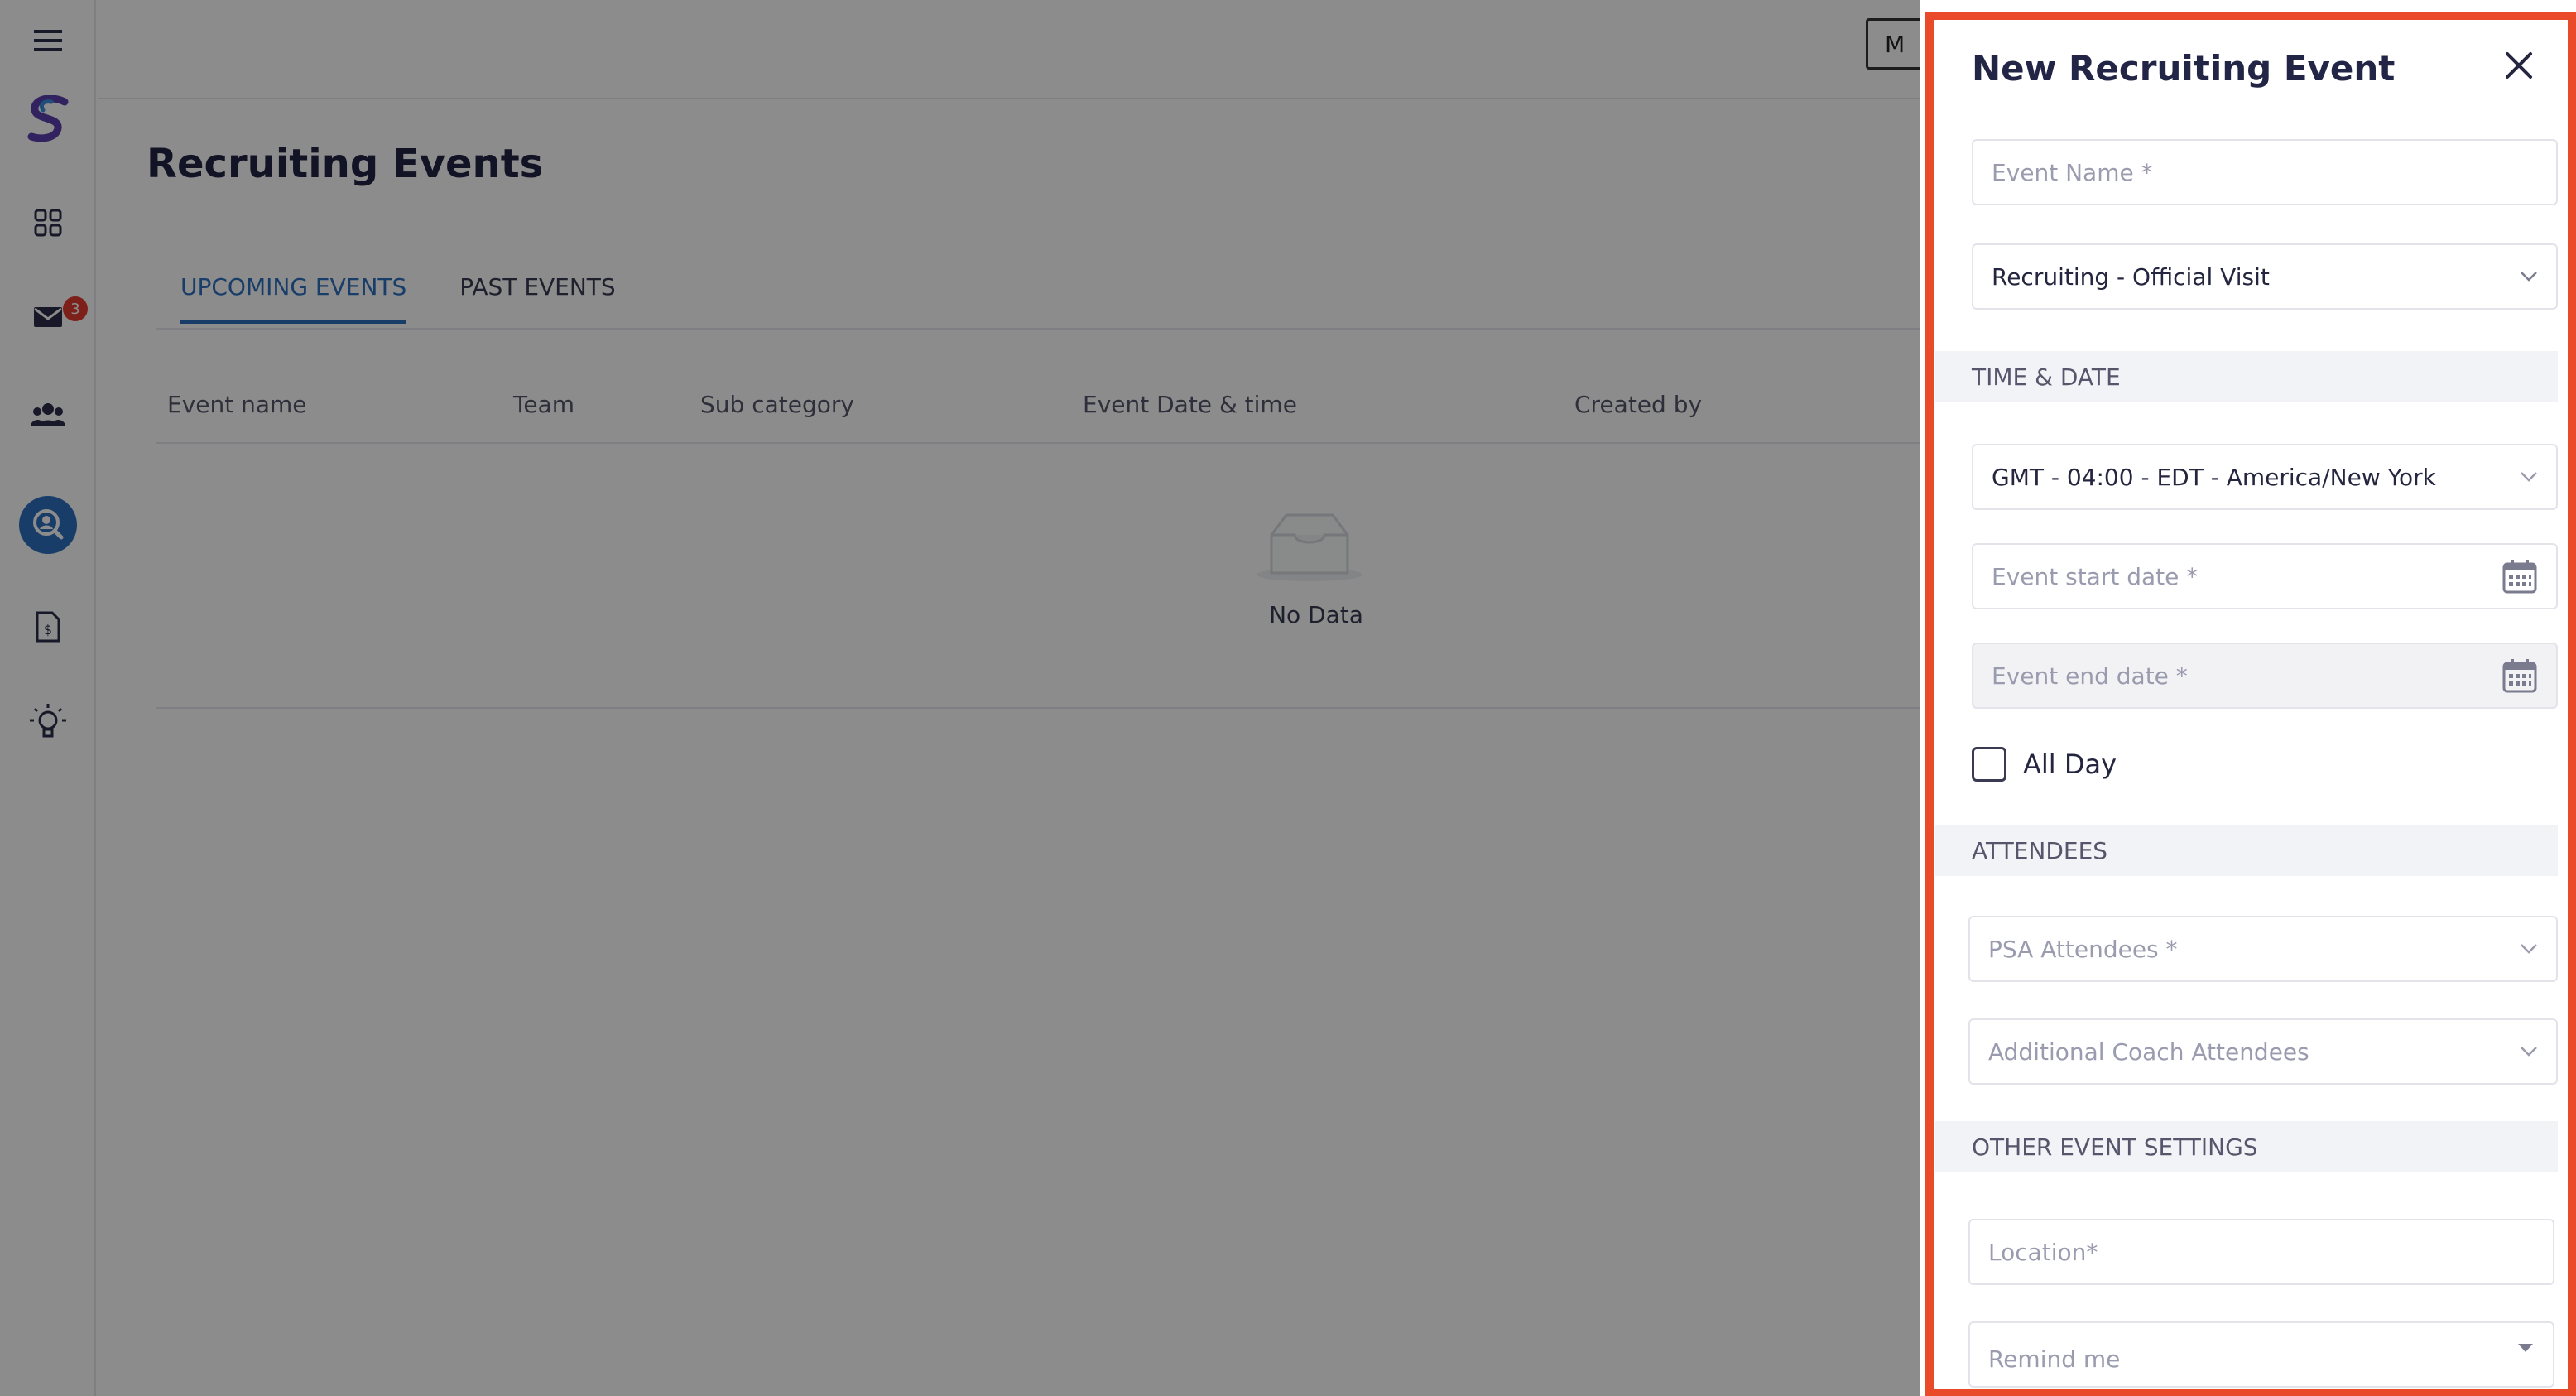  What do you see at coordinates (2083, 949) in the screenshot?
I see `psa-attendees-placeholder: PSA Attendees *` at bounding box center [2083, 949].